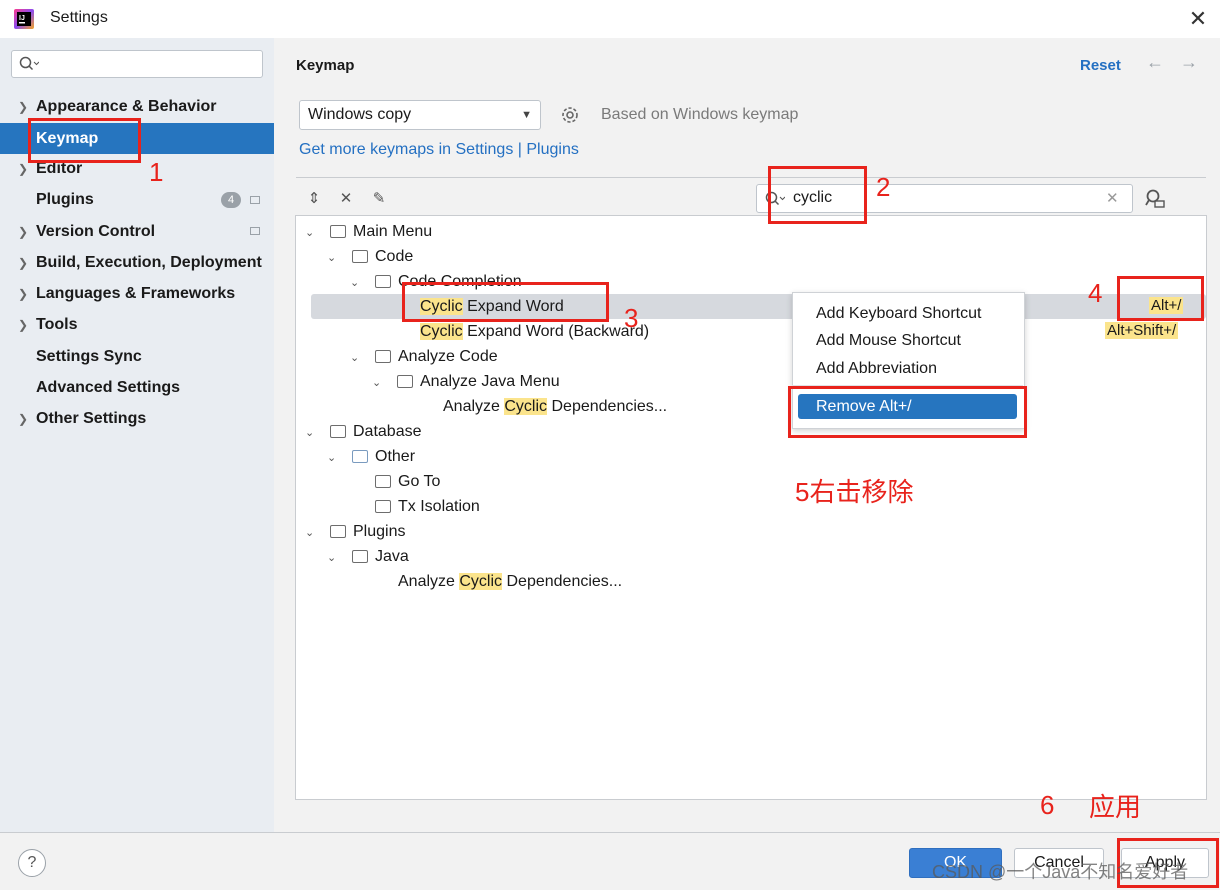  I want to click on sidebar-item-other-settings: ❯ Other Settings, so click(137, 419).